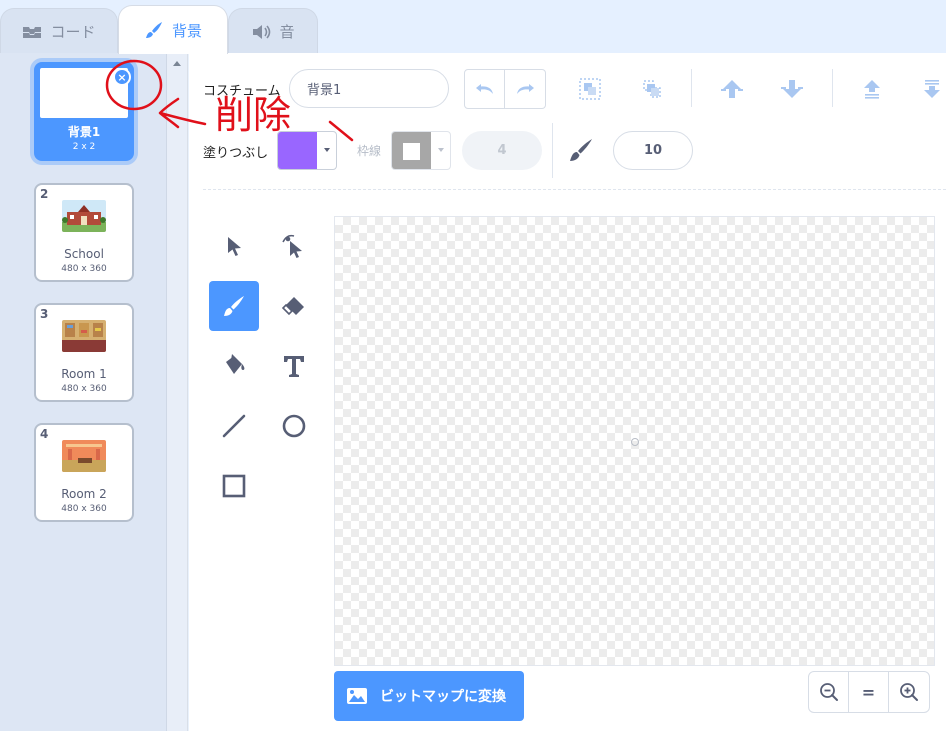 Image resolution: width=946 pixels, height=731 pixels. What do you see at coordinates (177, 63) in the screenshot?
I see `scroll-up-arrow-icon` at bounding box center [177, 63].